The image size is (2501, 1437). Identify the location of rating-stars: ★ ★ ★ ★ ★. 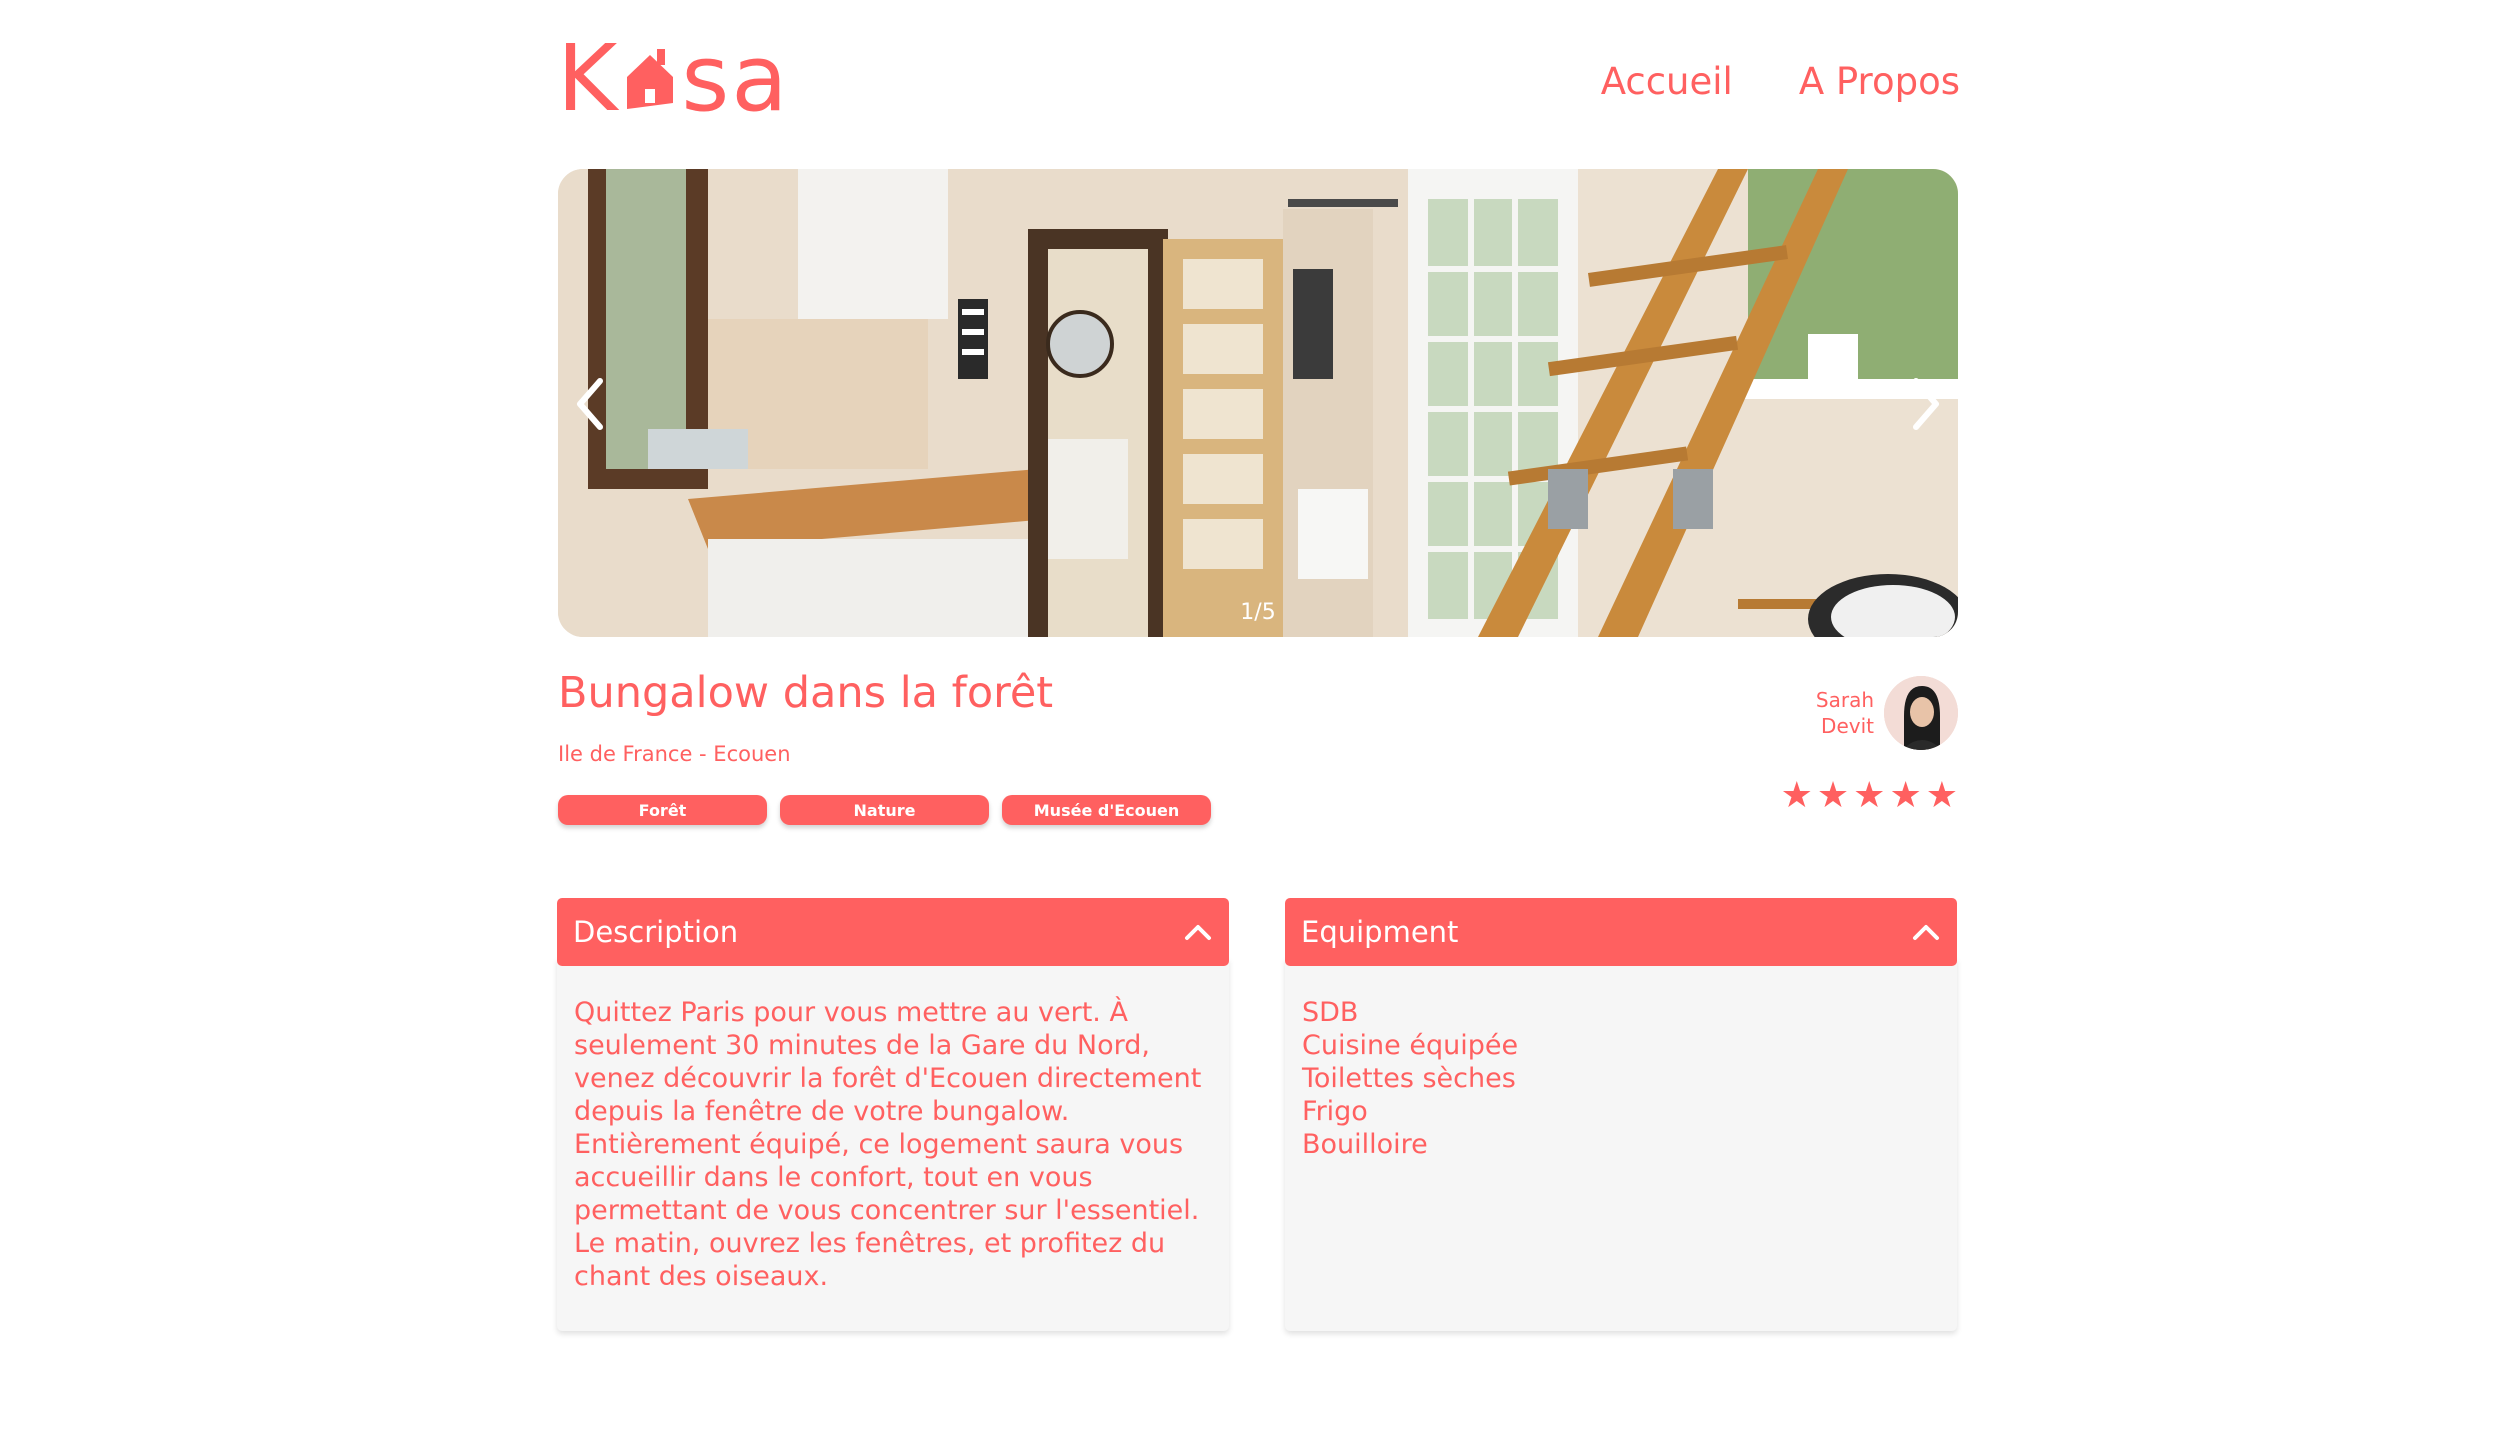
(1869, 796).